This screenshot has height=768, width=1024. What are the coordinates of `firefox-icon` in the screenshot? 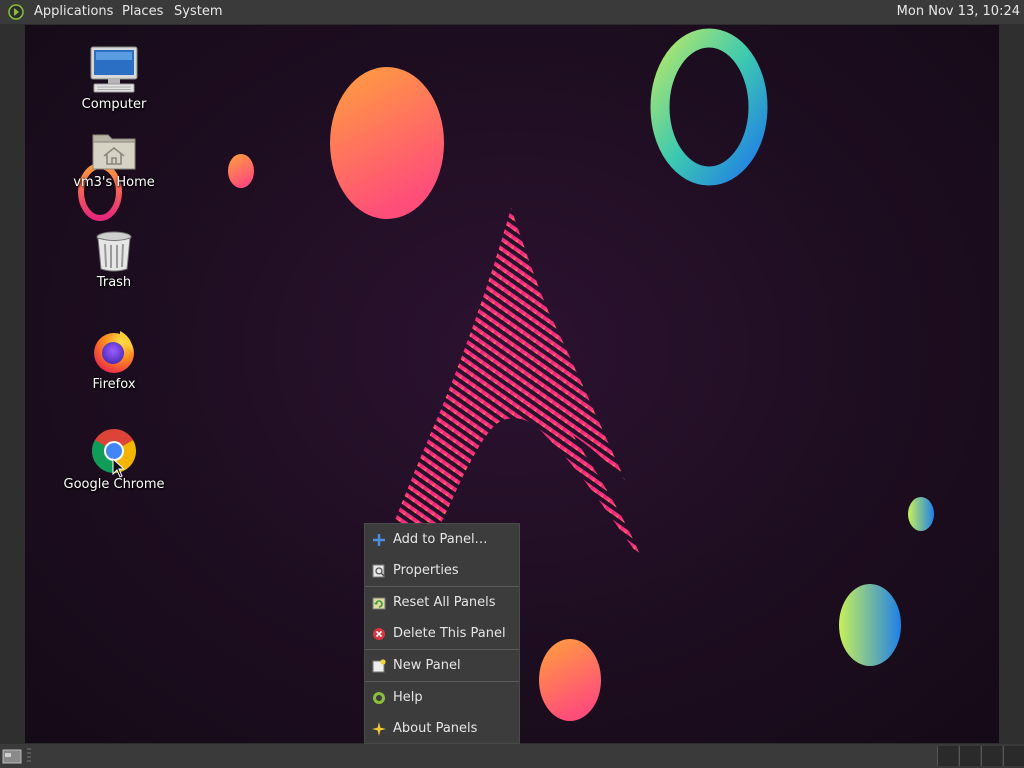 It's located at (114, 352).